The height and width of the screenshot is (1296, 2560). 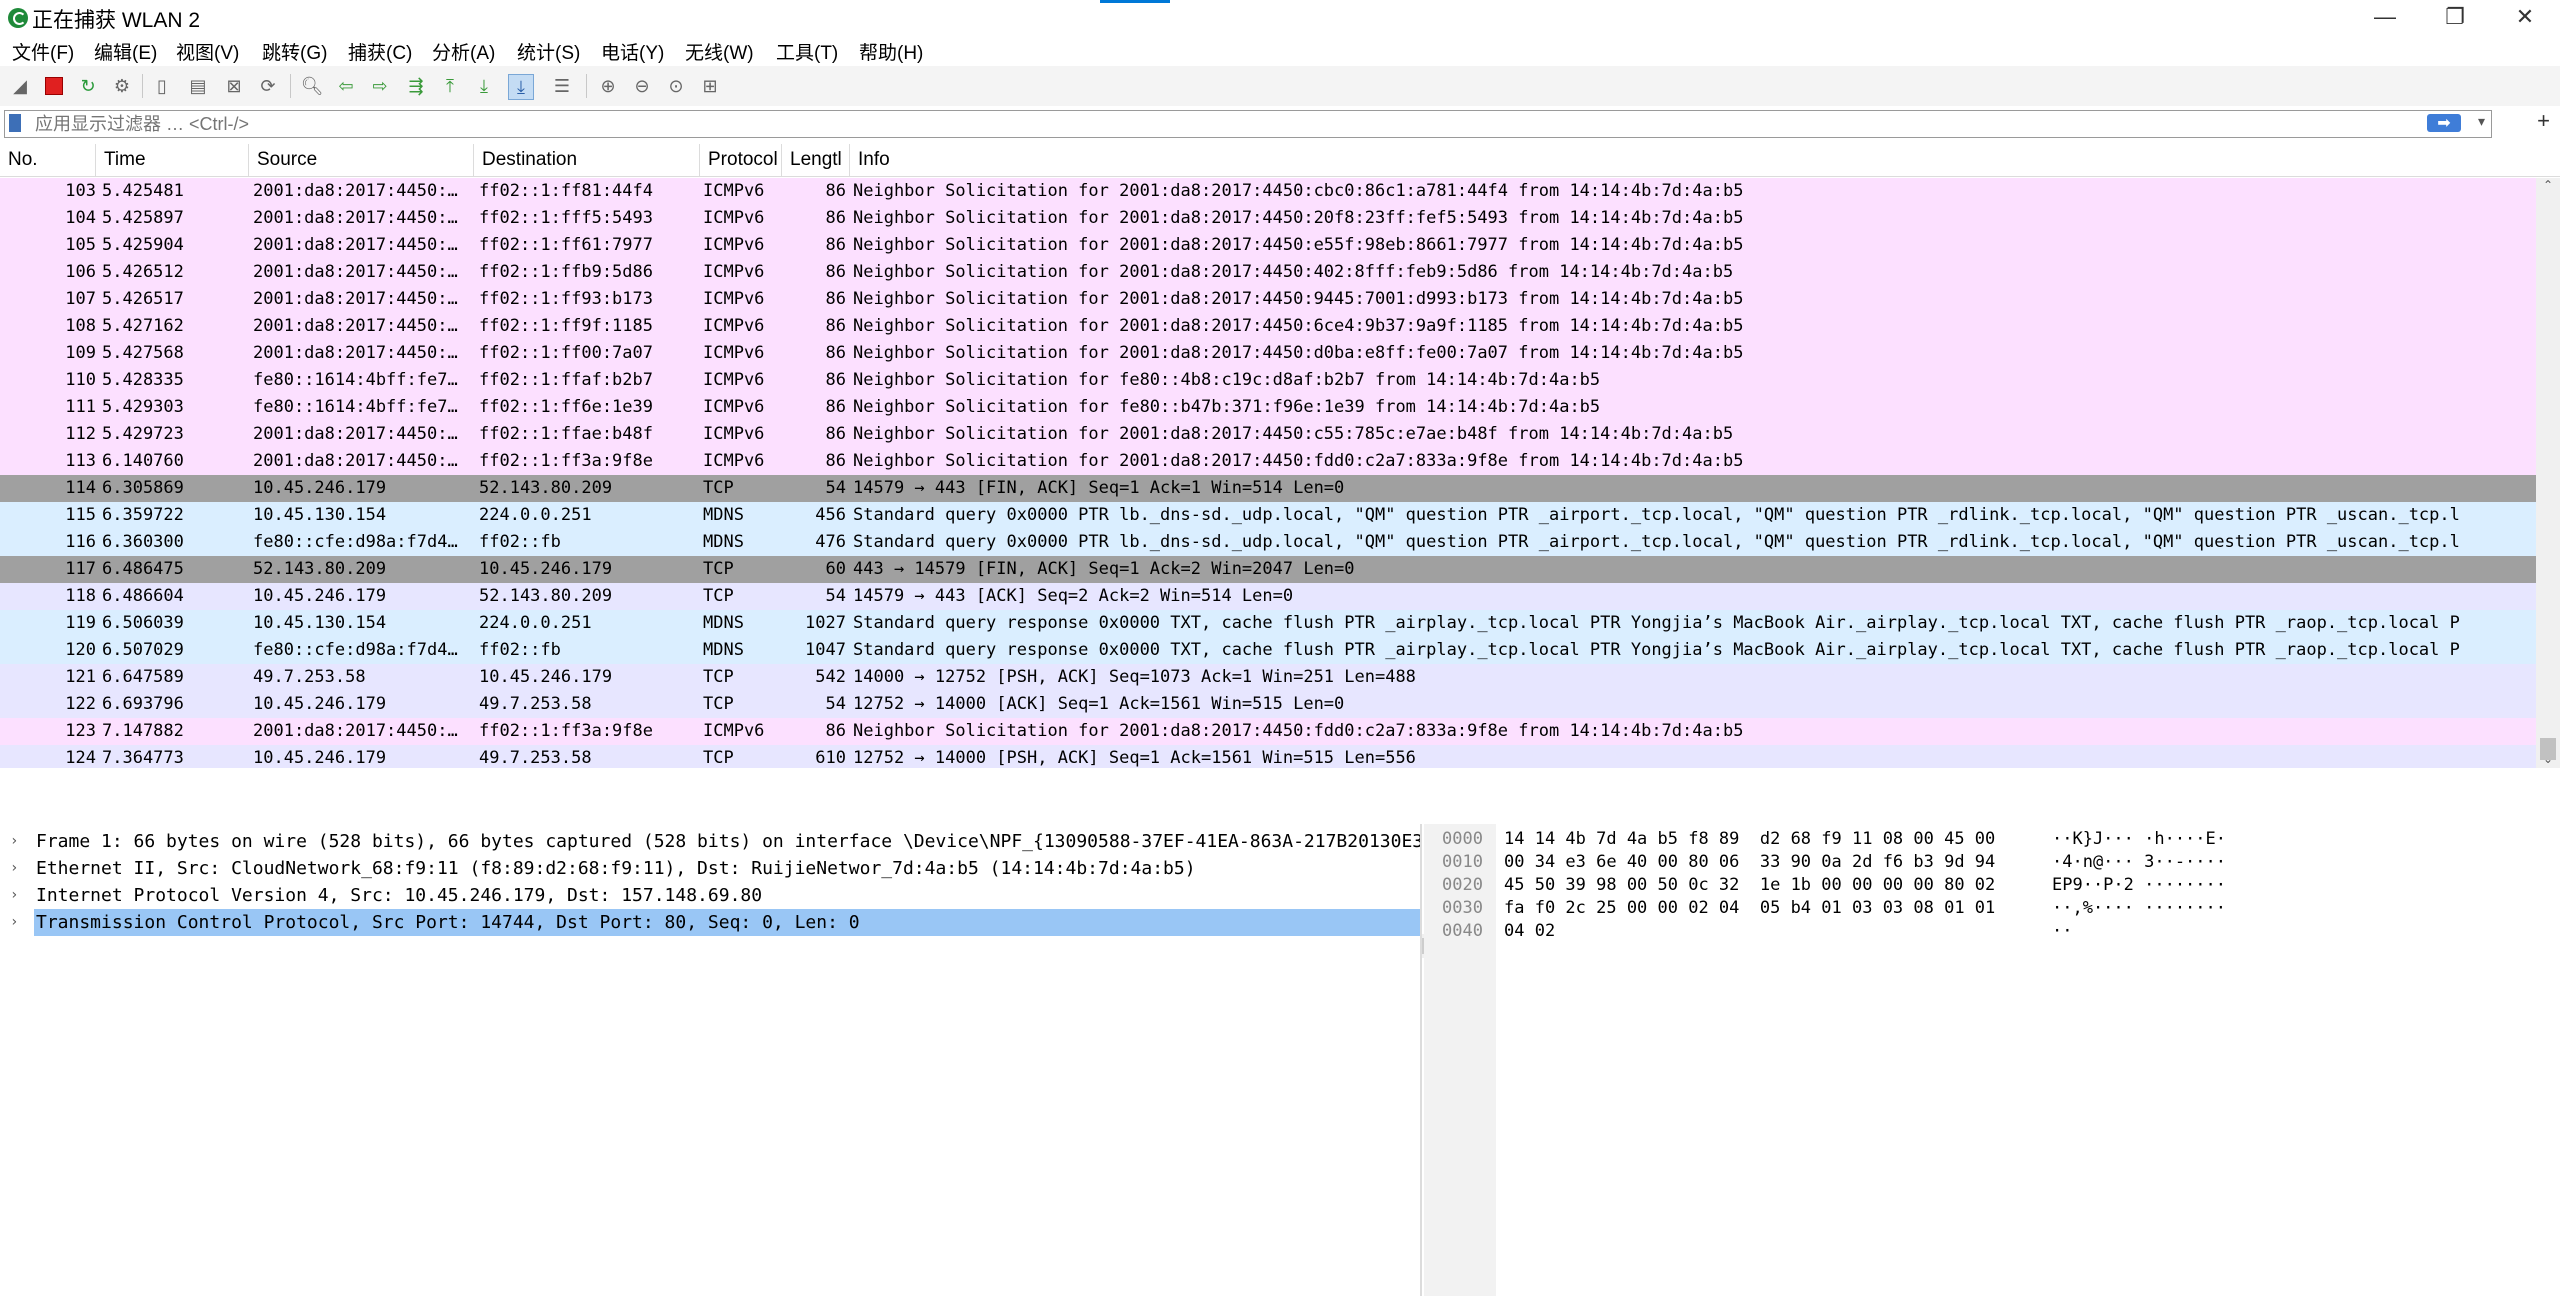 What do you see at coordinates (587, 160) in the screenshot?
I see `column-header-destination: Destination` at bounding box center [587, 160].